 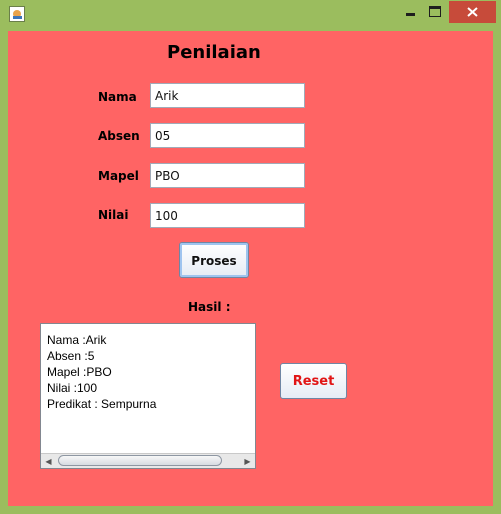 What do you see at coordinates (247, 461) in the screenshot?
I see `scroll-right-icon: ▶` at bounding box center [247, 461].